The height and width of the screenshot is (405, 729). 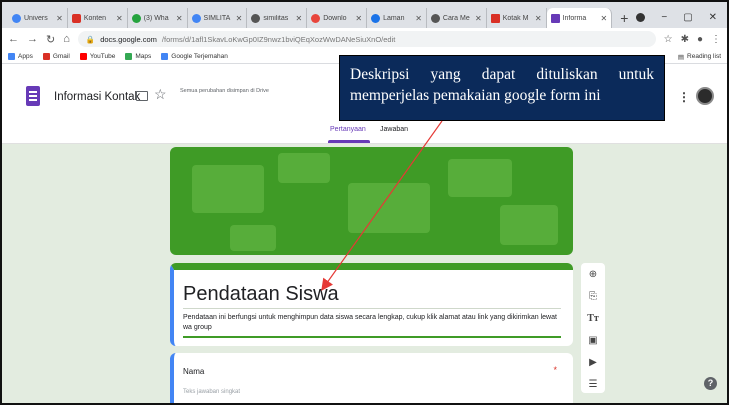 I want to click on required-mark: *, so click(x=555, y=370).